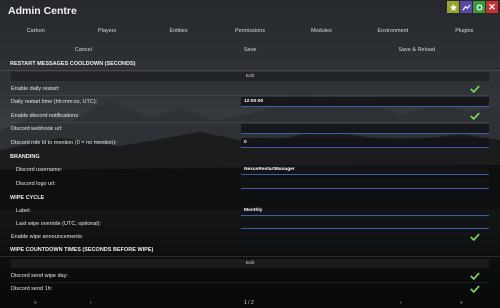 Image resolution: width=500 pixels, height=308 pixels. Describe the element at coordinates (37, 129) in the screenshot. I see `webhook-label: Discord webhook url:` at that location.